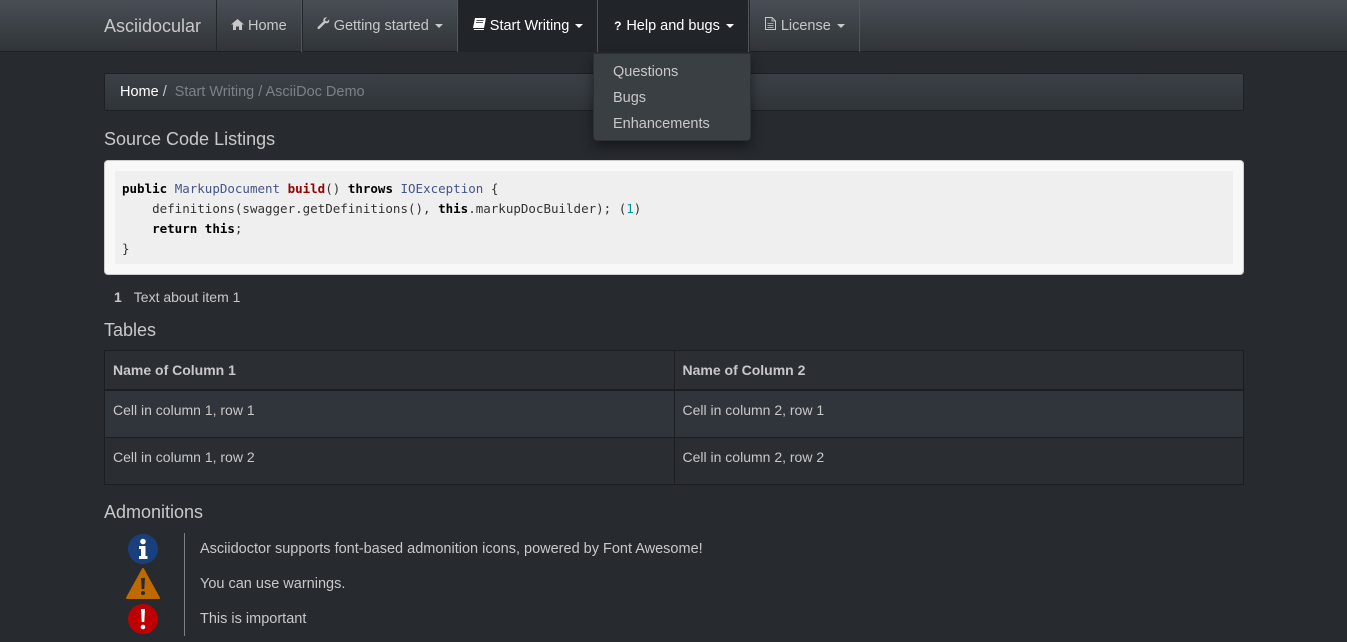 The width and height of the screenshot is (1347, 642). I want to click on callout-text: Text about item 1, so click(187, 297).